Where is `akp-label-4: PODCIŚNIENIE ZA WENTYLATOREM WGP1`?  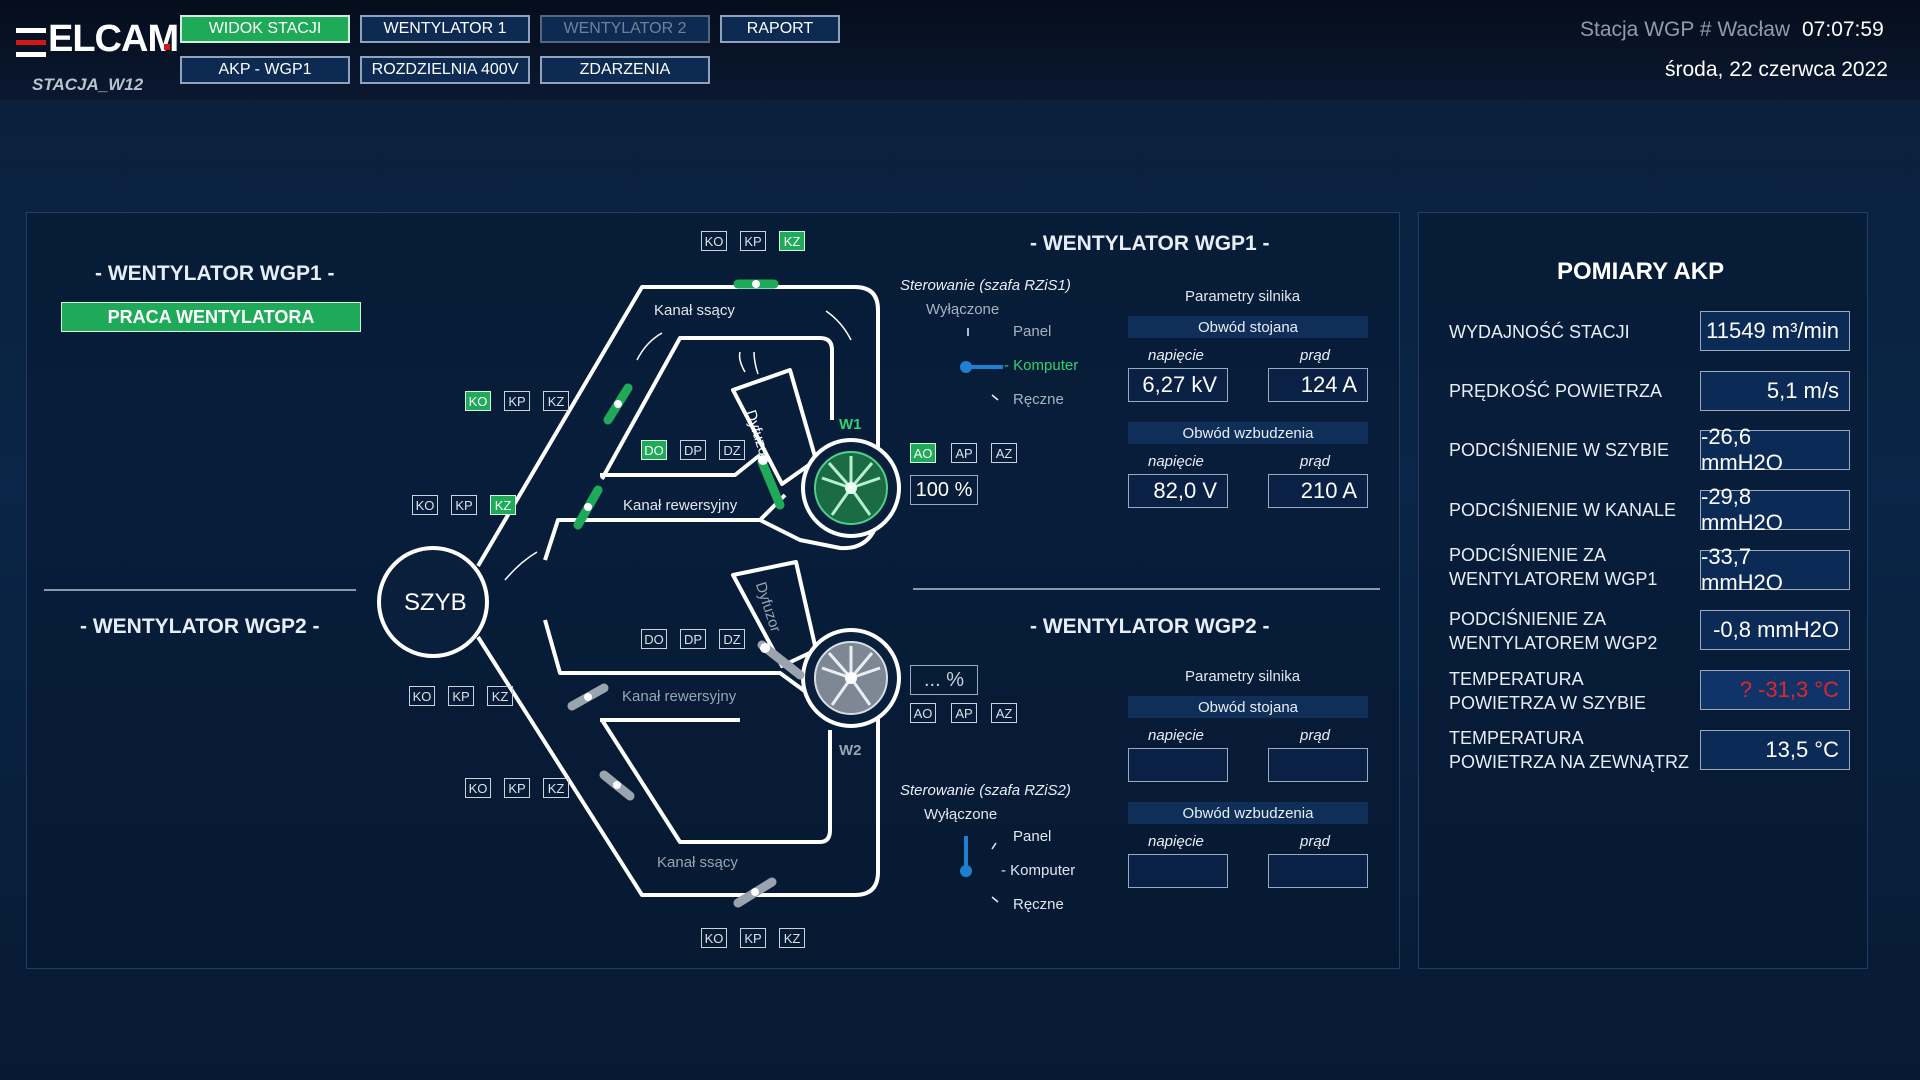 akp-label-4: PODCIŚNIENIE ZA WENTYLATOREM WGP1 is located at coordinates (1553, 567).